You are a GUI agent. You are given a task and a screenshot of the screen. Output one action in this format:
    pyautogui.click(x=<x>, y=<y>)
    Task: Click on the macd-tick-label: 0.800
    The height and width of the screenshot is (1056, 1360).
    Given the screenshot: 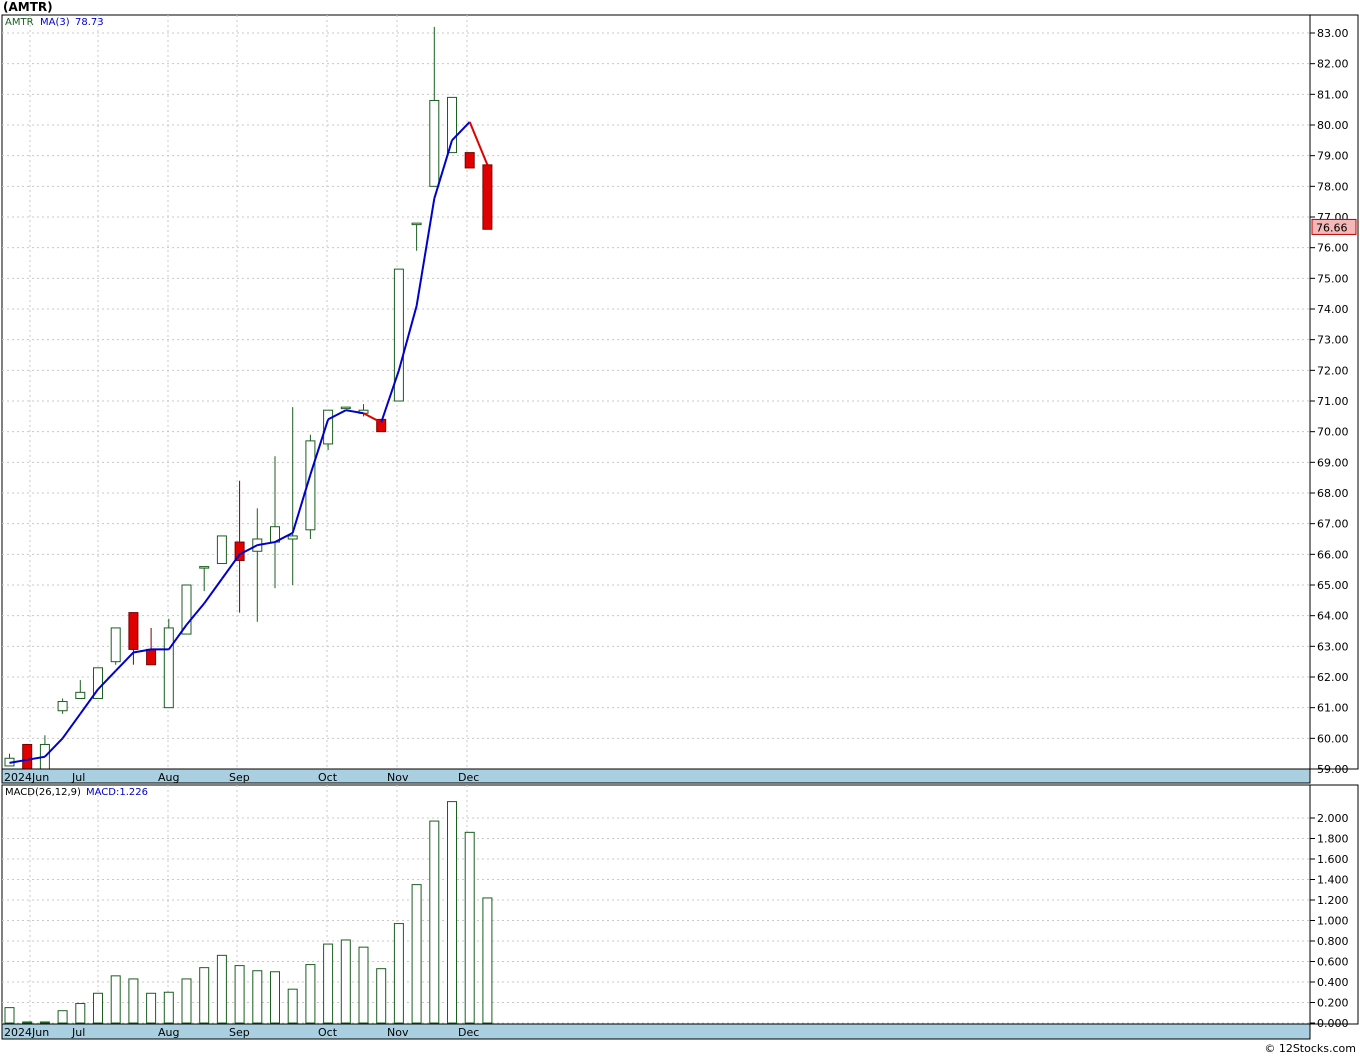 What is the action you would take?
    pyautogui.click(x=1333, y=941)
    